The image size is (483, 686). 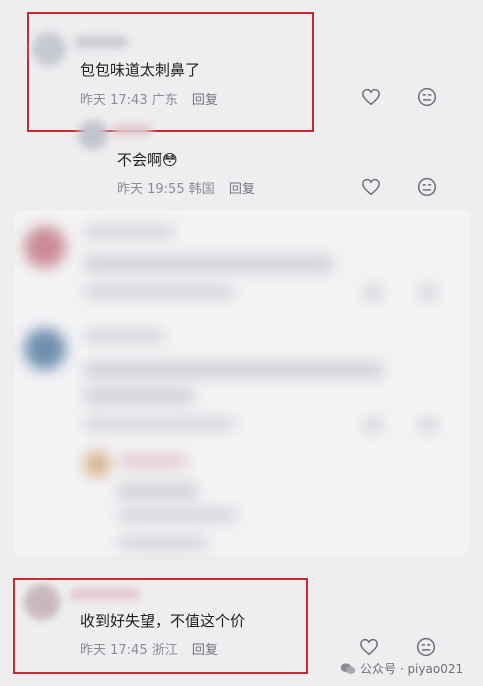 What do you see at coordinates (348, 668) in the screenshot?
I see `wechat-icon` at bounding box center [348, 668].